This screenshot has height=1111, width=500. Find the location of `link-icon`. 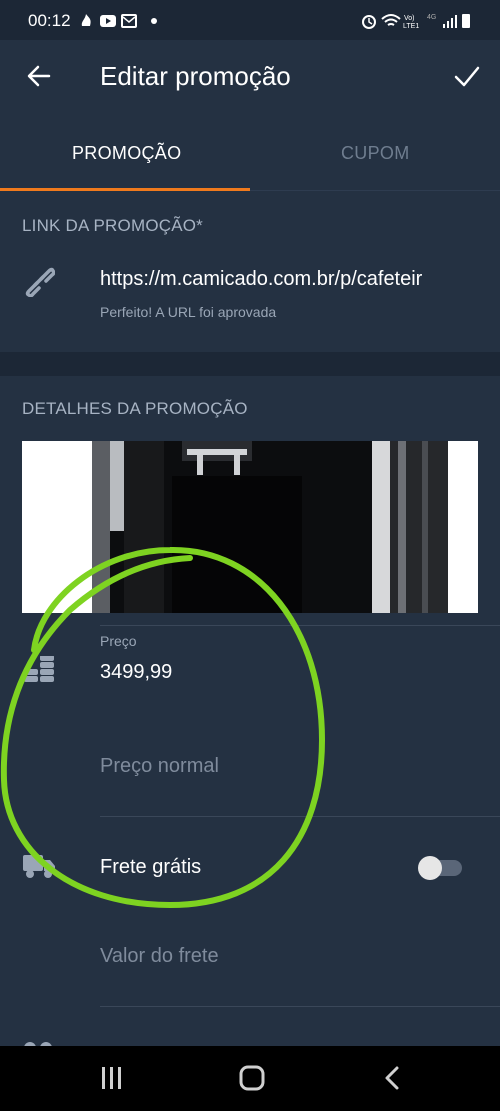

link-icon is located at coordinates (40, 282).